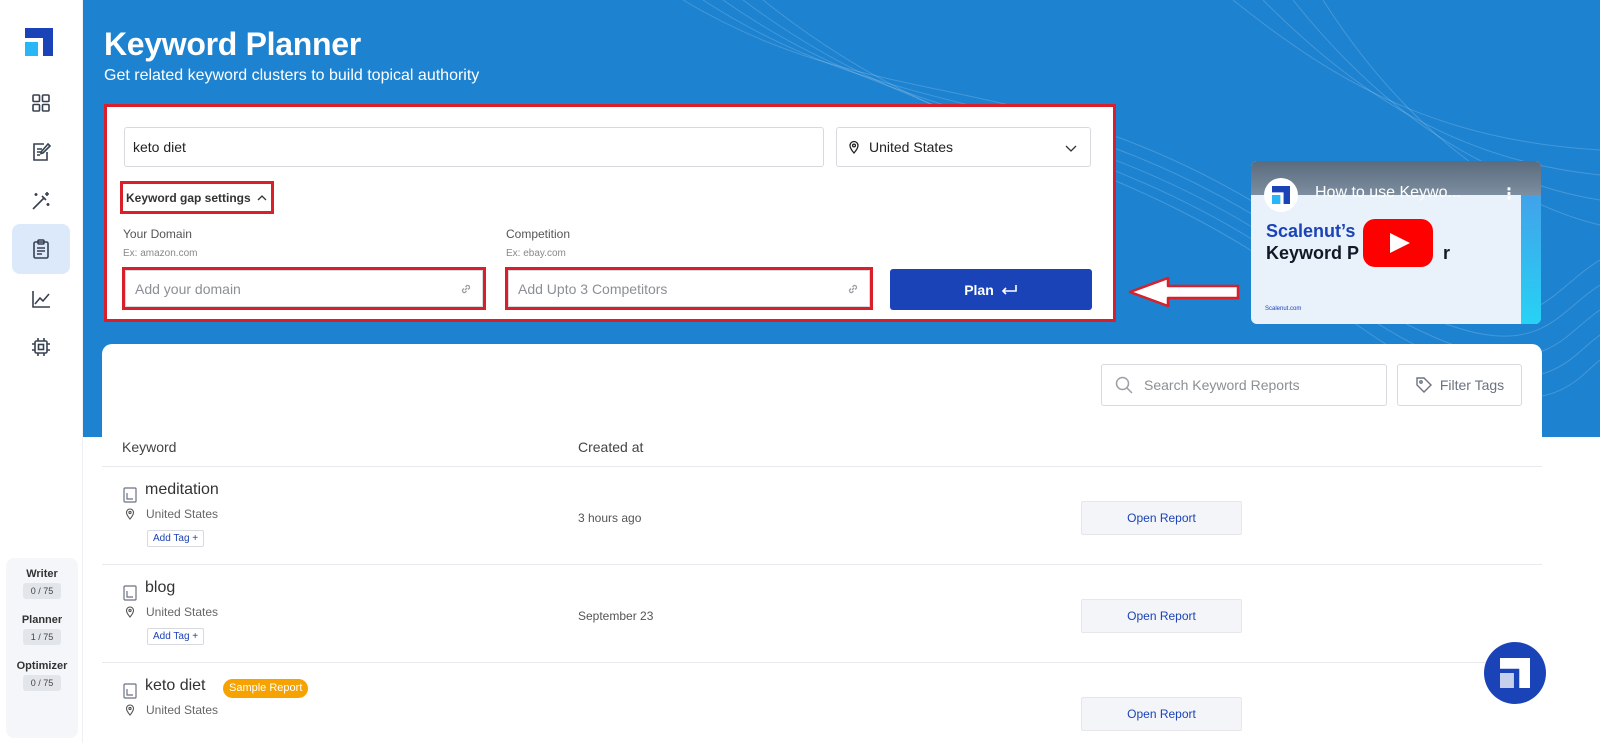 Image resolution: width=1600 pixels, height=743 pixels. What do you see at coordinates (611, 447) in the screenshot?
I see `column-header-created: Created at` at bounding box center [611, 447].